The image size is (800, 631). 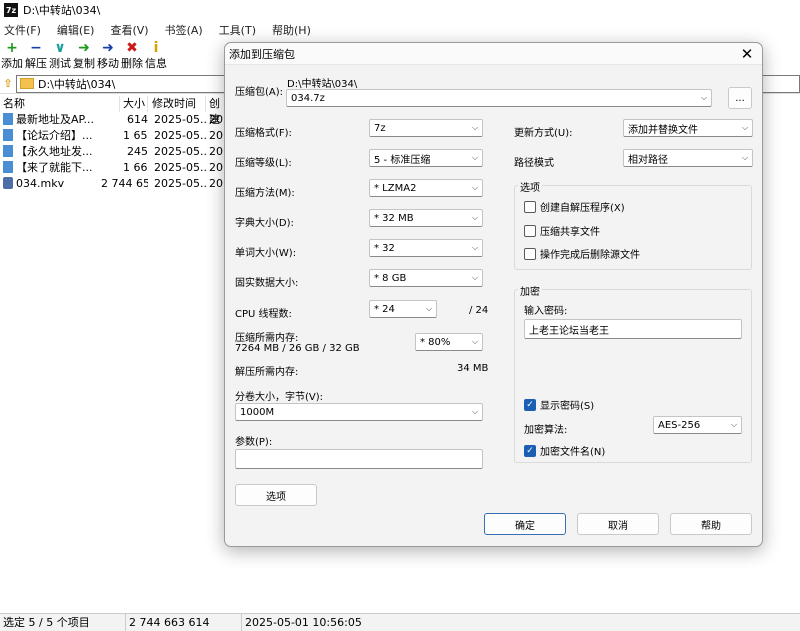 What do you see at coordinates (135, 135) in the screenshot?
I see `file-size: 1 653` at bounding box center [135, 135].